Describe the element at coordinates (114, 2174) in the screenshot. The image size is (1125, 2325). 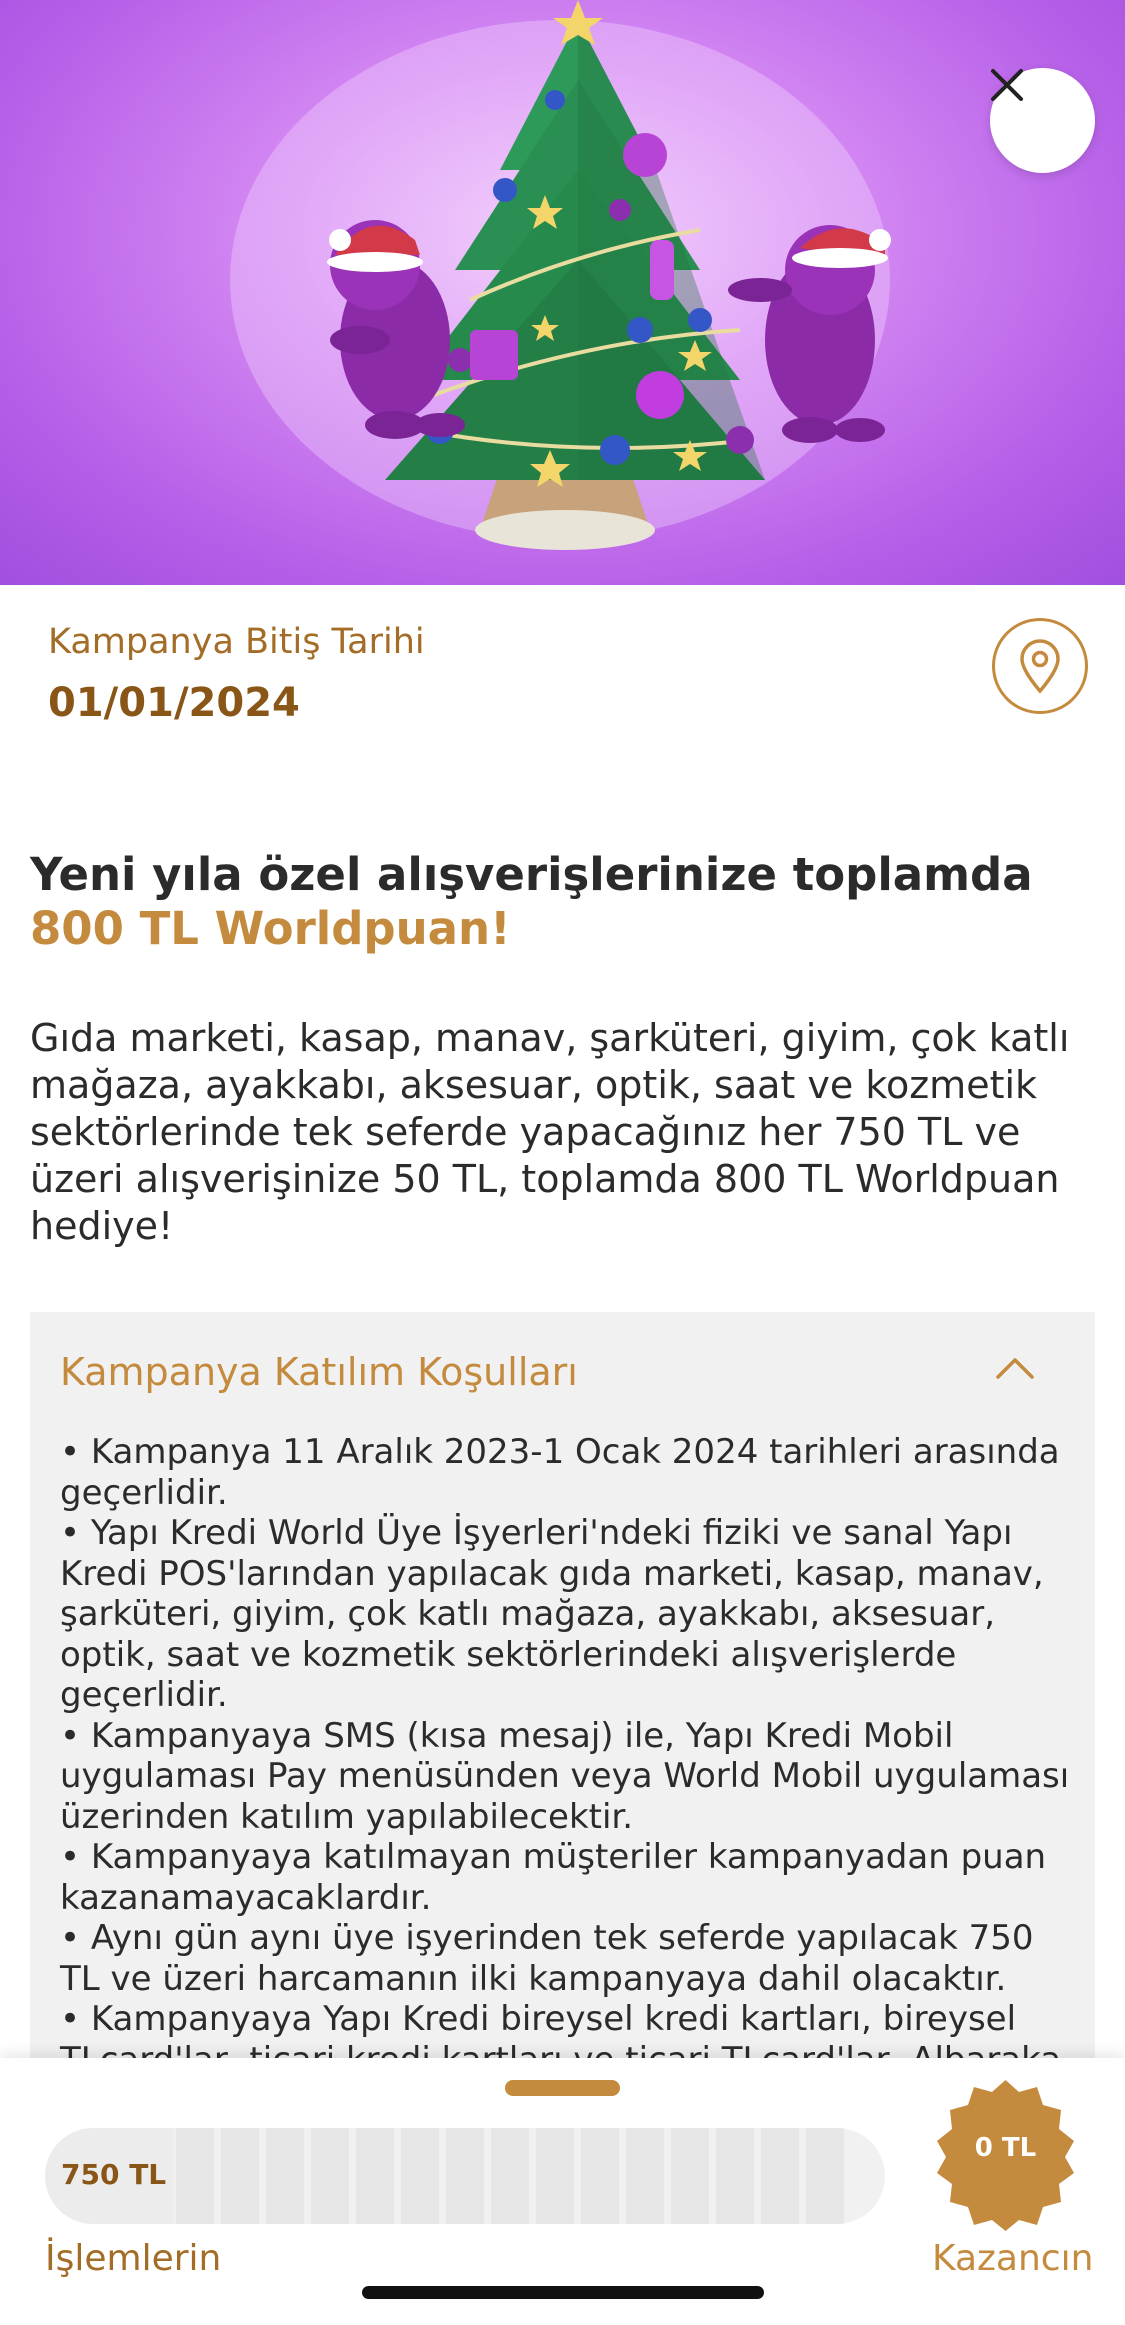
I see `progress-step-label: 750 TL` at that location.